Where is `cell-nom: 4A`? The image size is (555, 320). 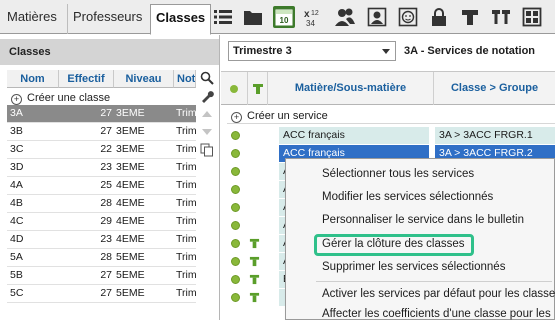 cell-nom: 4A is located at coordinates (16, 185).